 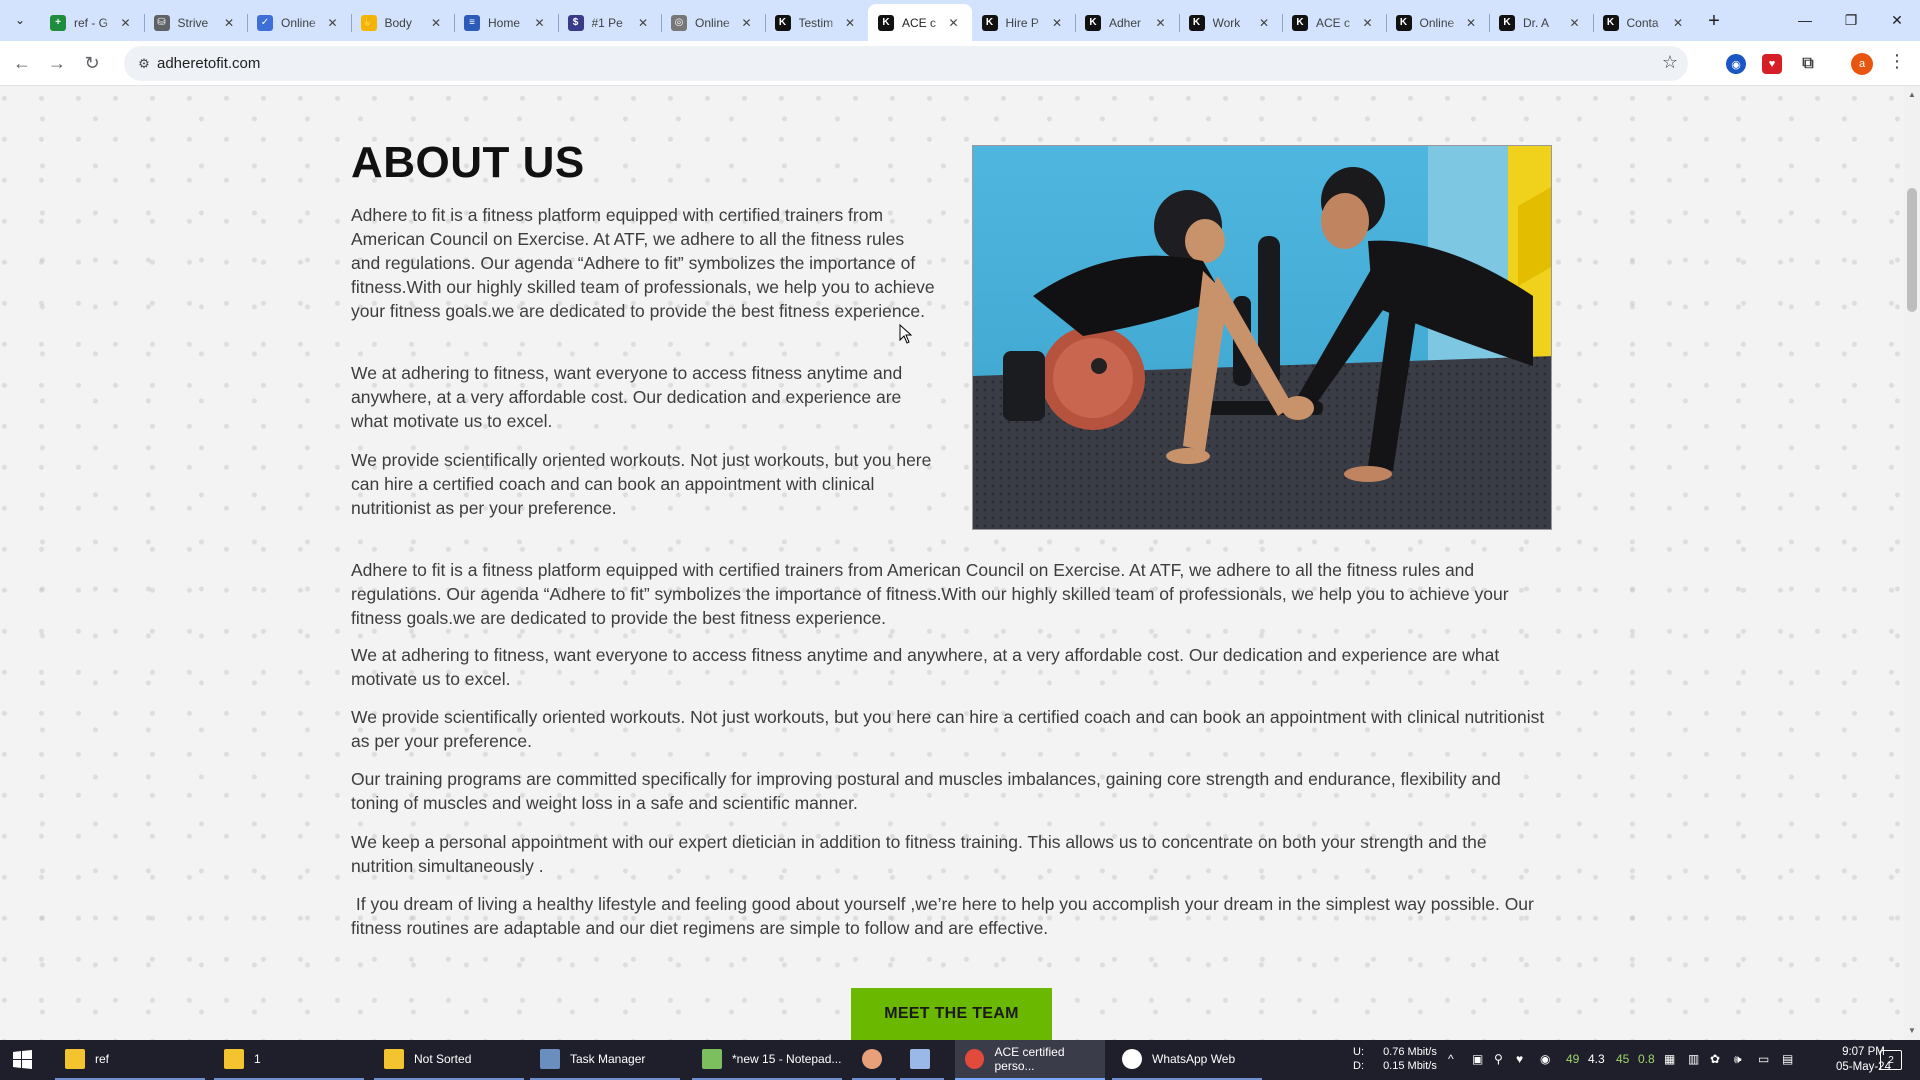 I want to click on tab-title: Home, so click(x=504, y=22).